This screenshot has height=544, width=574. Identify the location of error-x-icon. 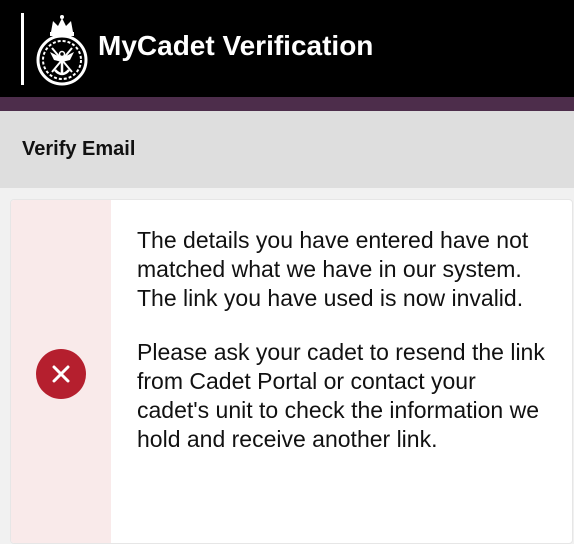
(61, 374).